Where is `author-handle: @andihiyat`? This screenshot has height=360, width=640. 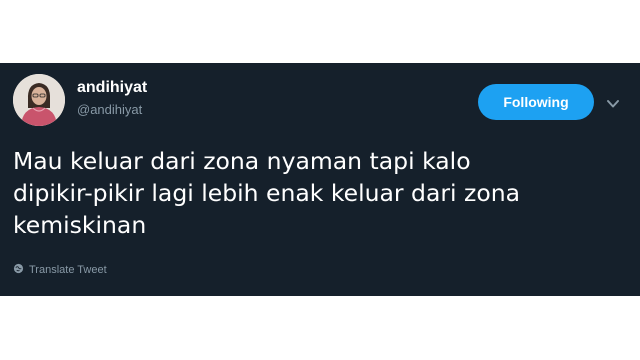
author-handle: @andihiyat is located at coordinates (109, 109).